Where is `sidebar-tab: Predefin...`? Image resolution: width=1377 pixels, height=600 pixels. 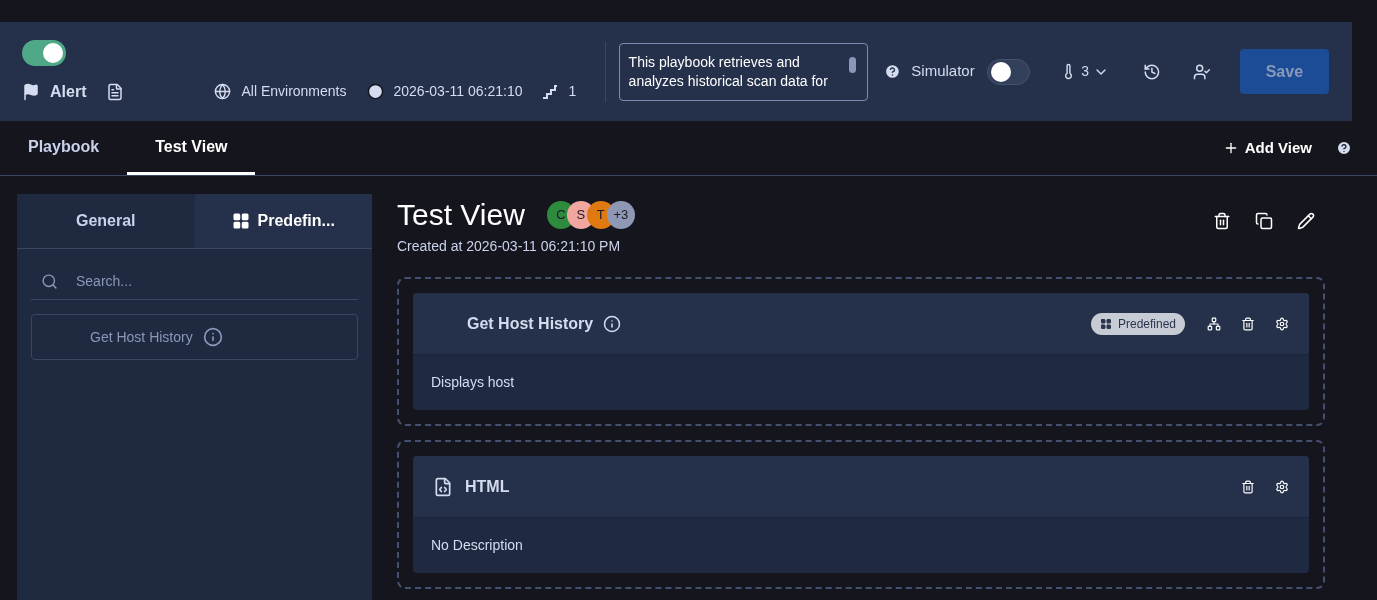 sidebar-tab: Predefin... is located at coordinates (283, 221).